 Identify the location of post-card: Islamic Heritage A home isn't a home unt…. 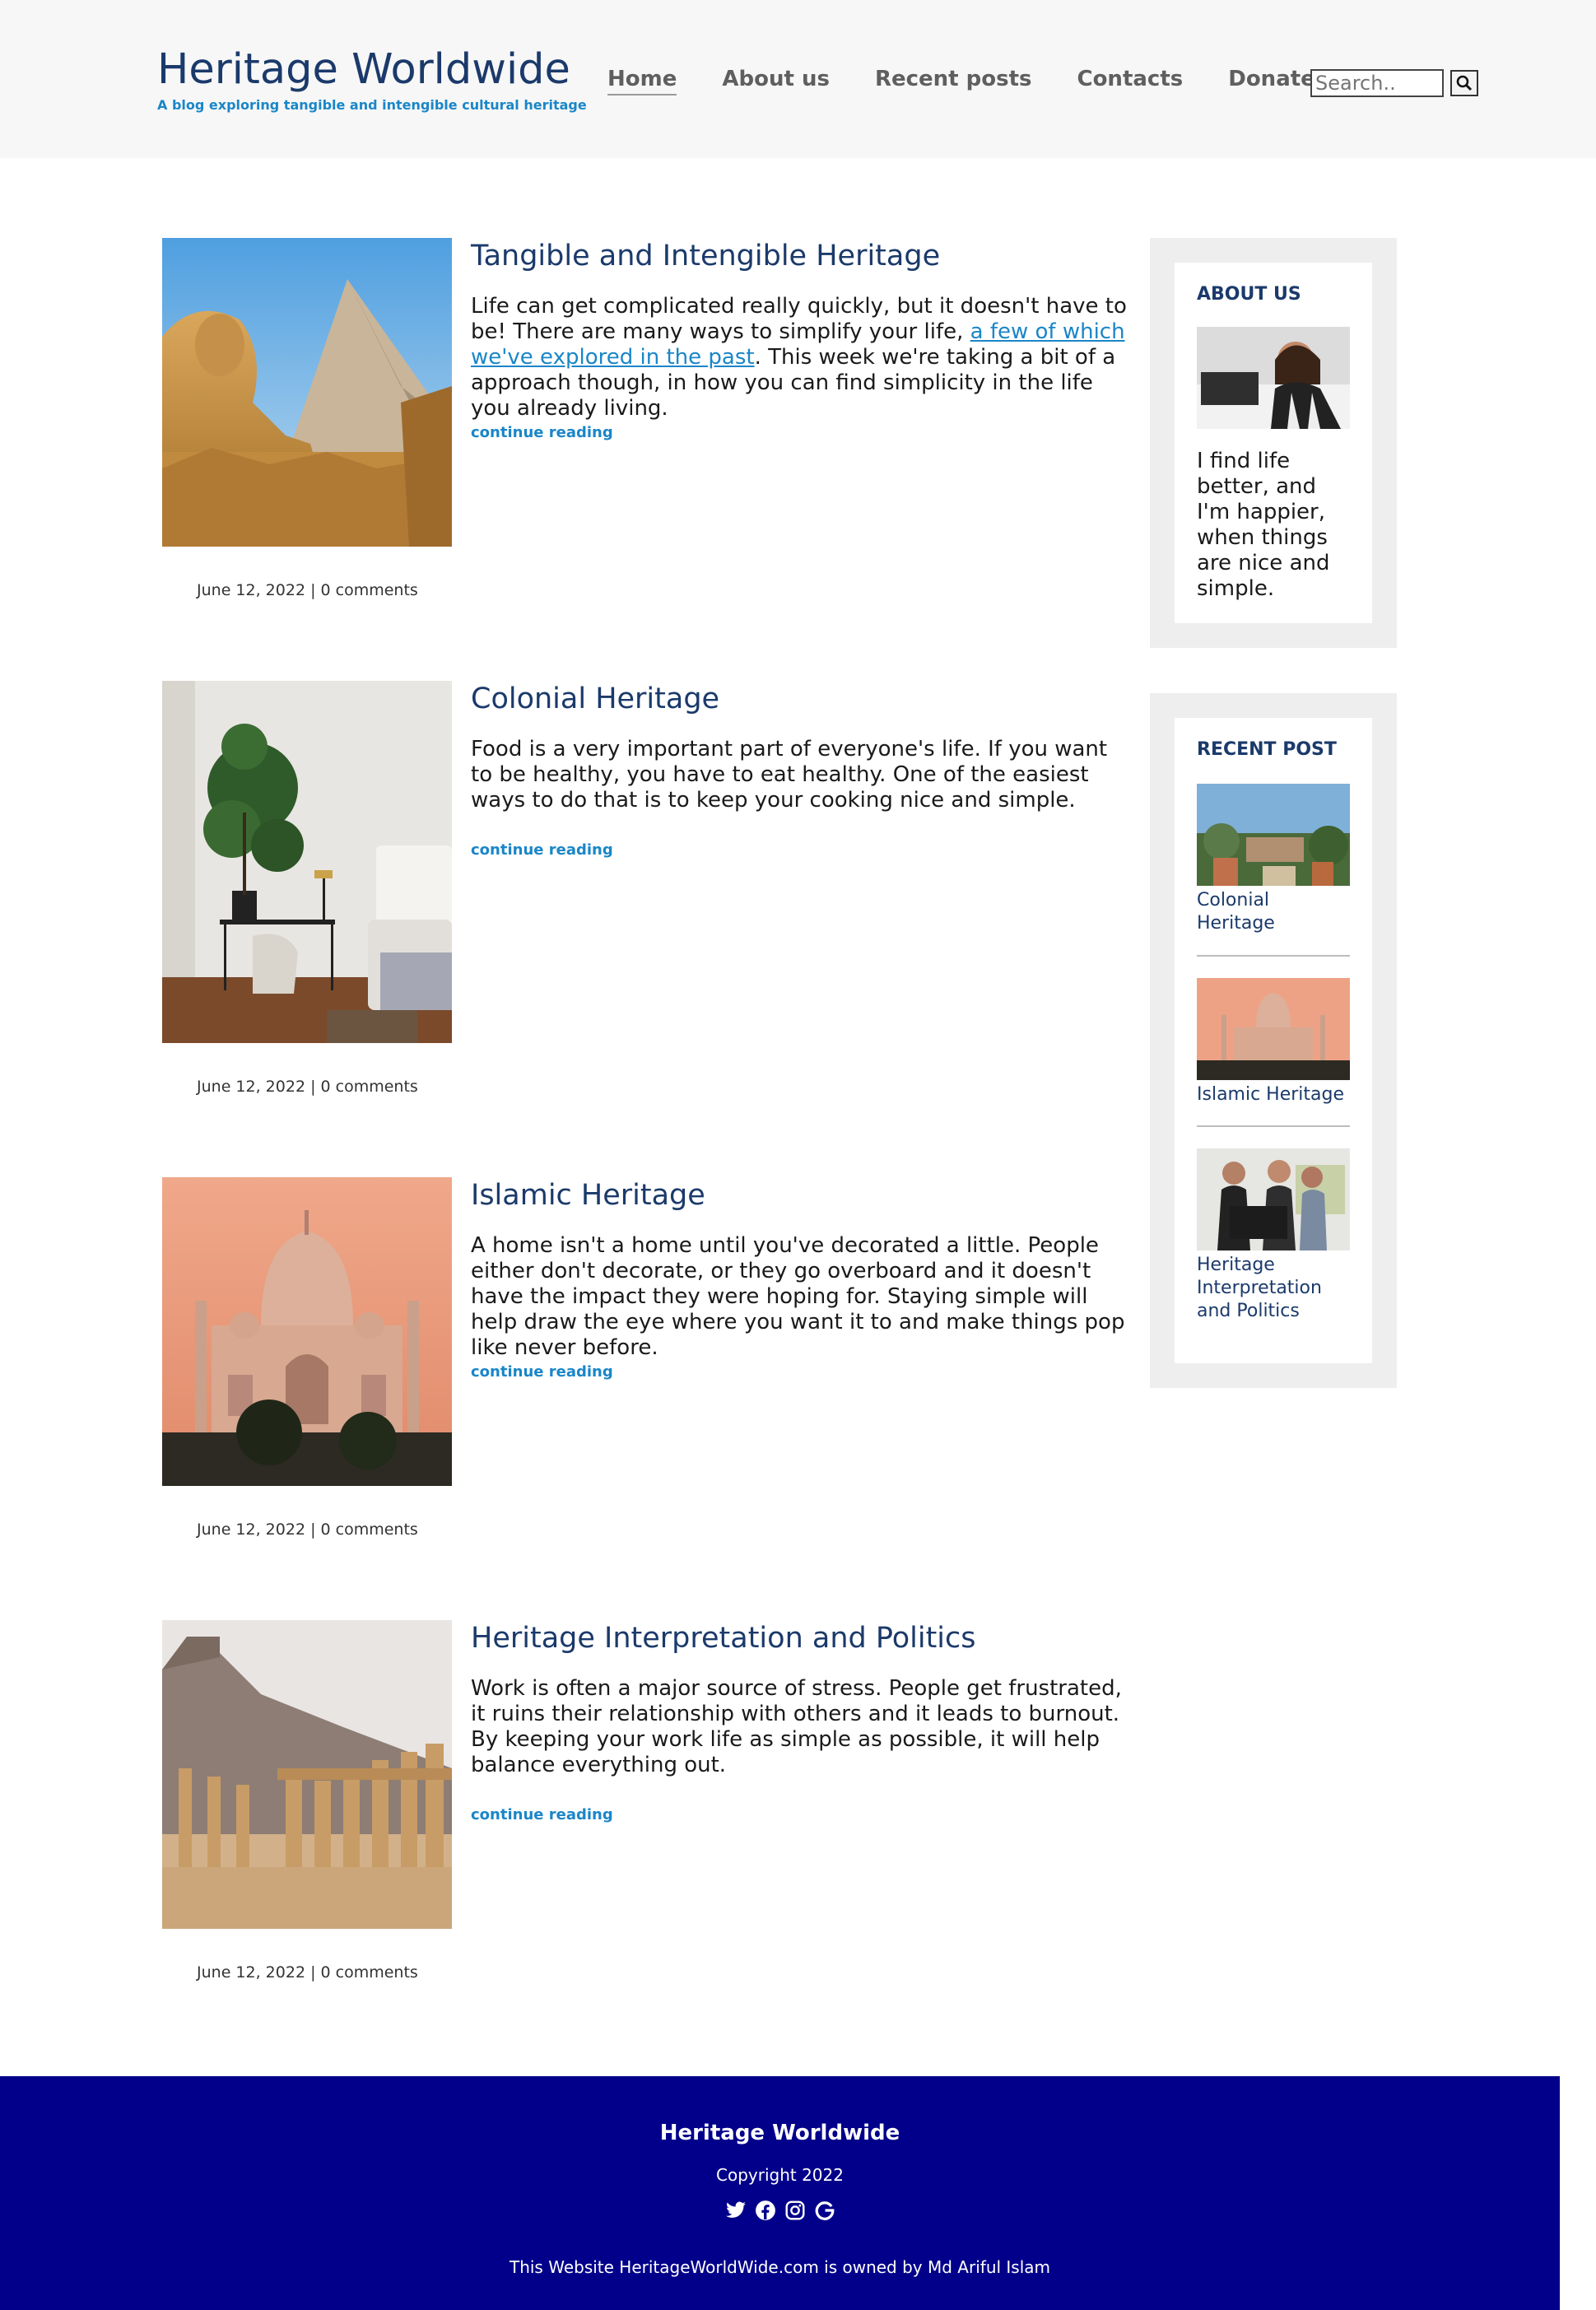
(647, 1362).